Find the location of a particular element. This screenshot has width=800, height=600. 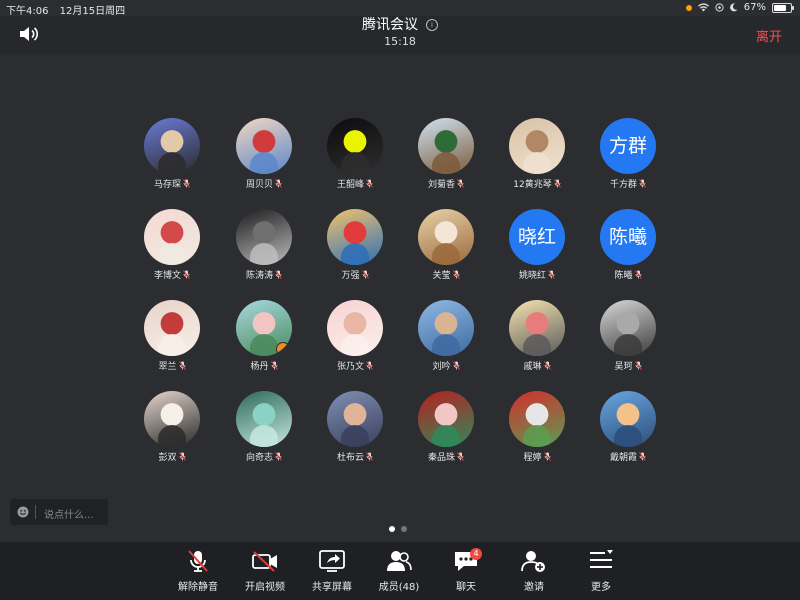

participant-name-row: 姚晓红 is located at coordinates (537, 274).